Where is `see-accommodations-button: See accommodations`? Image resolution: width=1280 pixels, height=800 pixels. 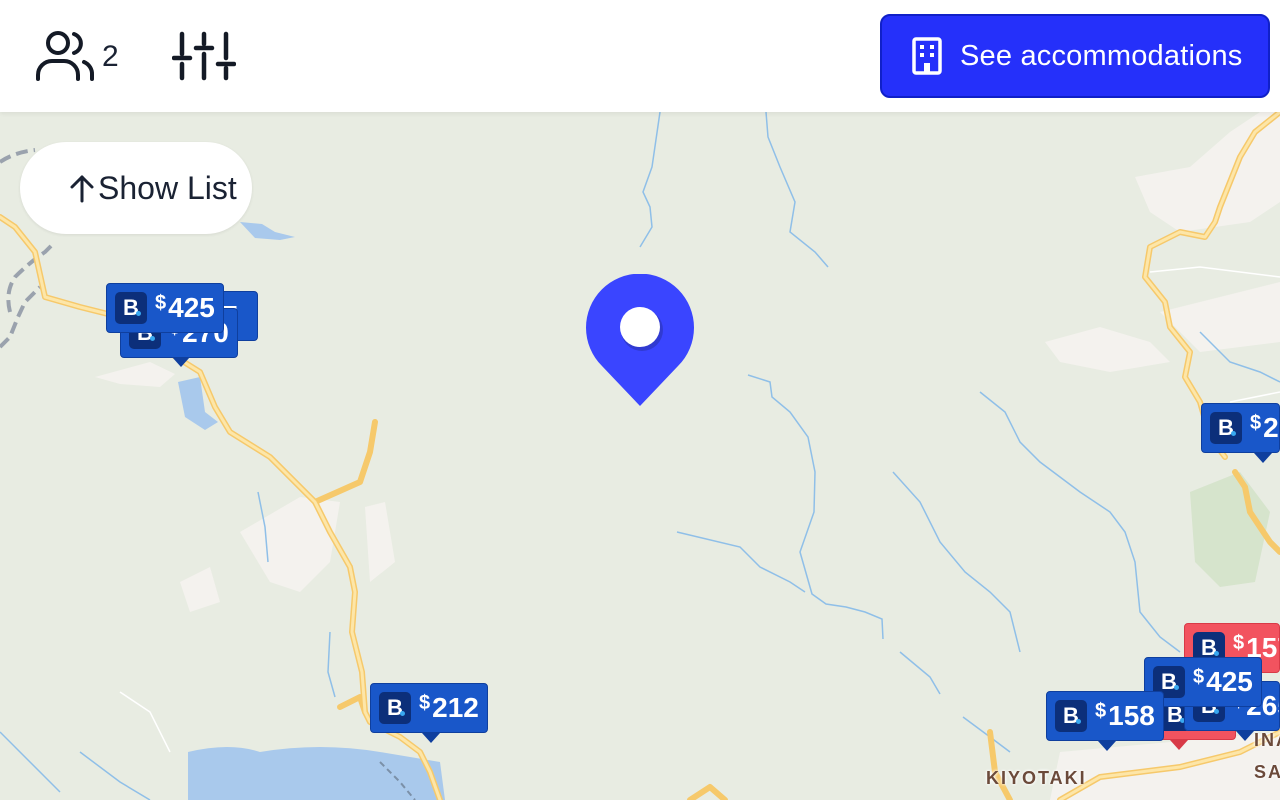
see-accommodations-button: See accommodations is located at coordinates (1075, 56).